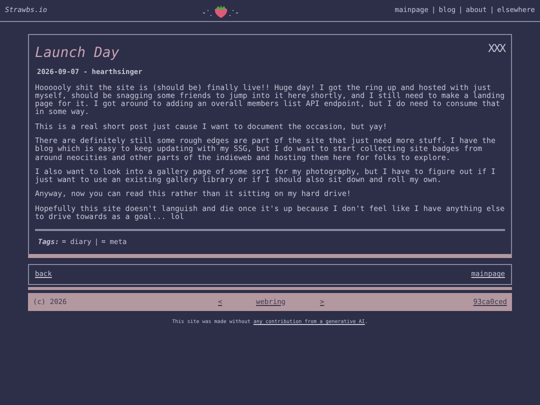 The height and width of the screenshot is (405, 540). I want to click on decorative-mark: XXX, so click(496, 49).